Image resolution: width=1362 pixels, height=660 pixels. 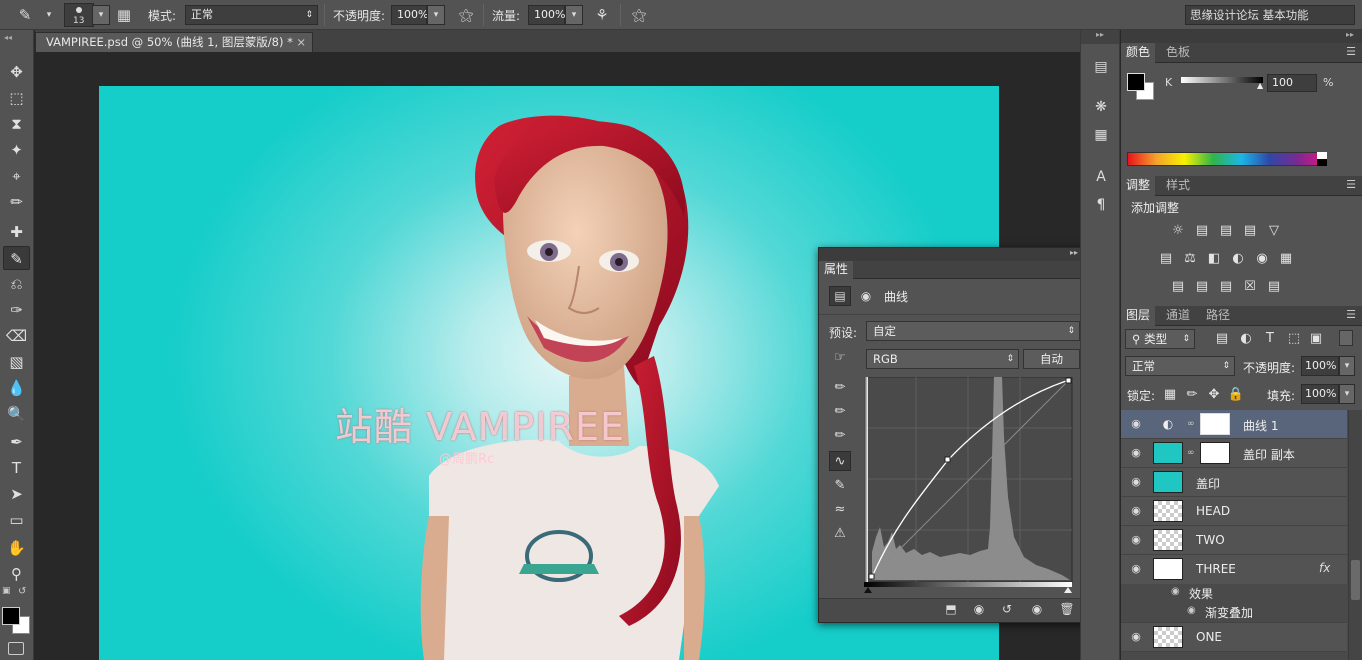 I want to click on lock-transparent-icon: ▦, so click(x=1170, y=395).